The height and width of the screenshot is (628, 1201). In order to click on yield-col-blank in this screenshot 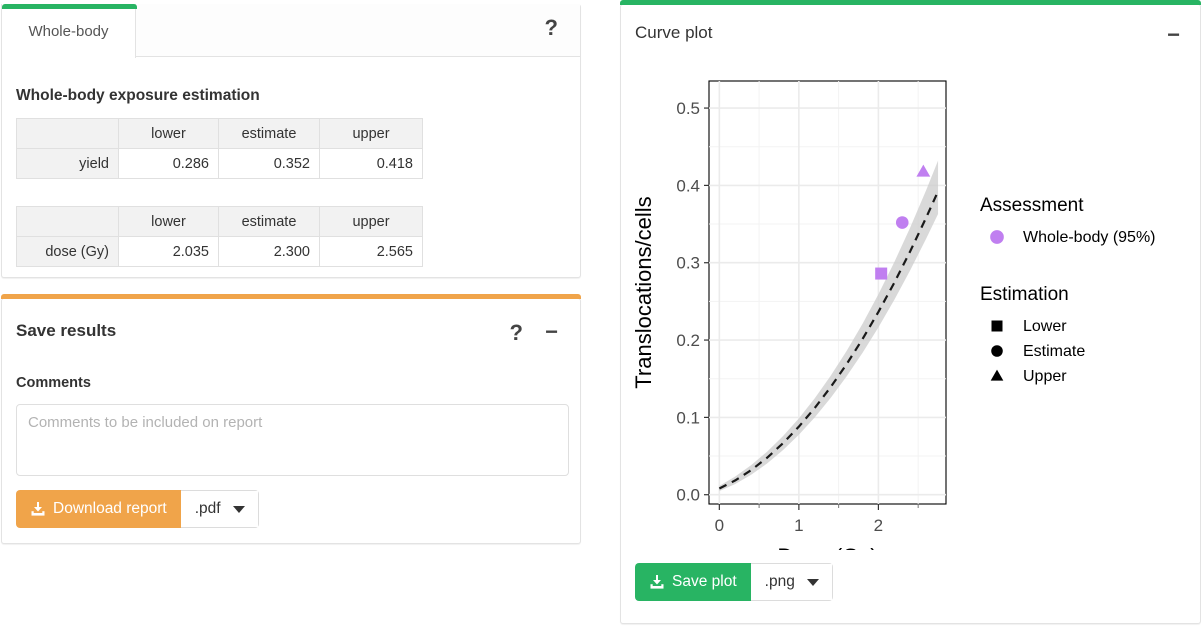, I will do `click(67, 133)`.